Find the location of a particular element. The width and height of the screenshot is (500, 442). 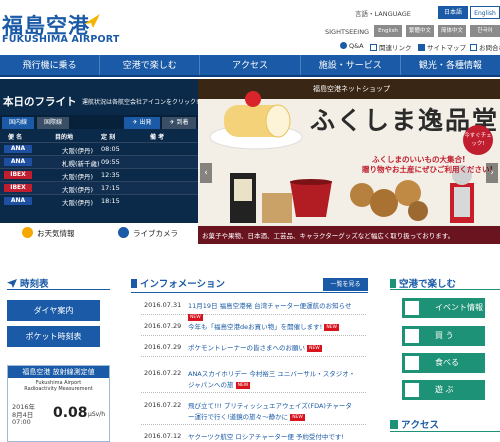

radiation-time: 07:00 is located at coordinates (21, 422).